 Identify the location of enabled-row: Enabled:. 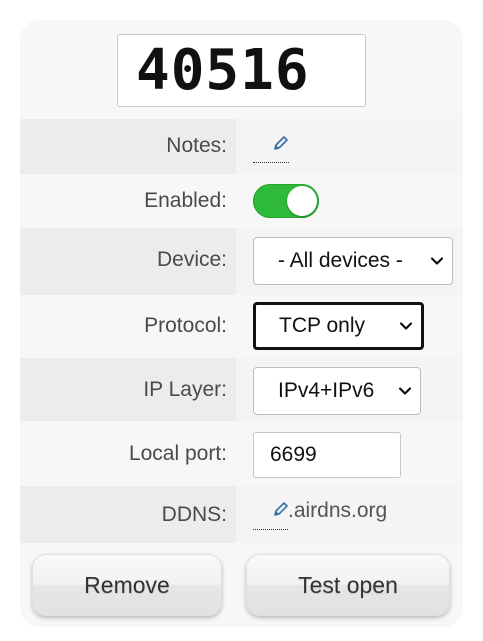
(241, 201).